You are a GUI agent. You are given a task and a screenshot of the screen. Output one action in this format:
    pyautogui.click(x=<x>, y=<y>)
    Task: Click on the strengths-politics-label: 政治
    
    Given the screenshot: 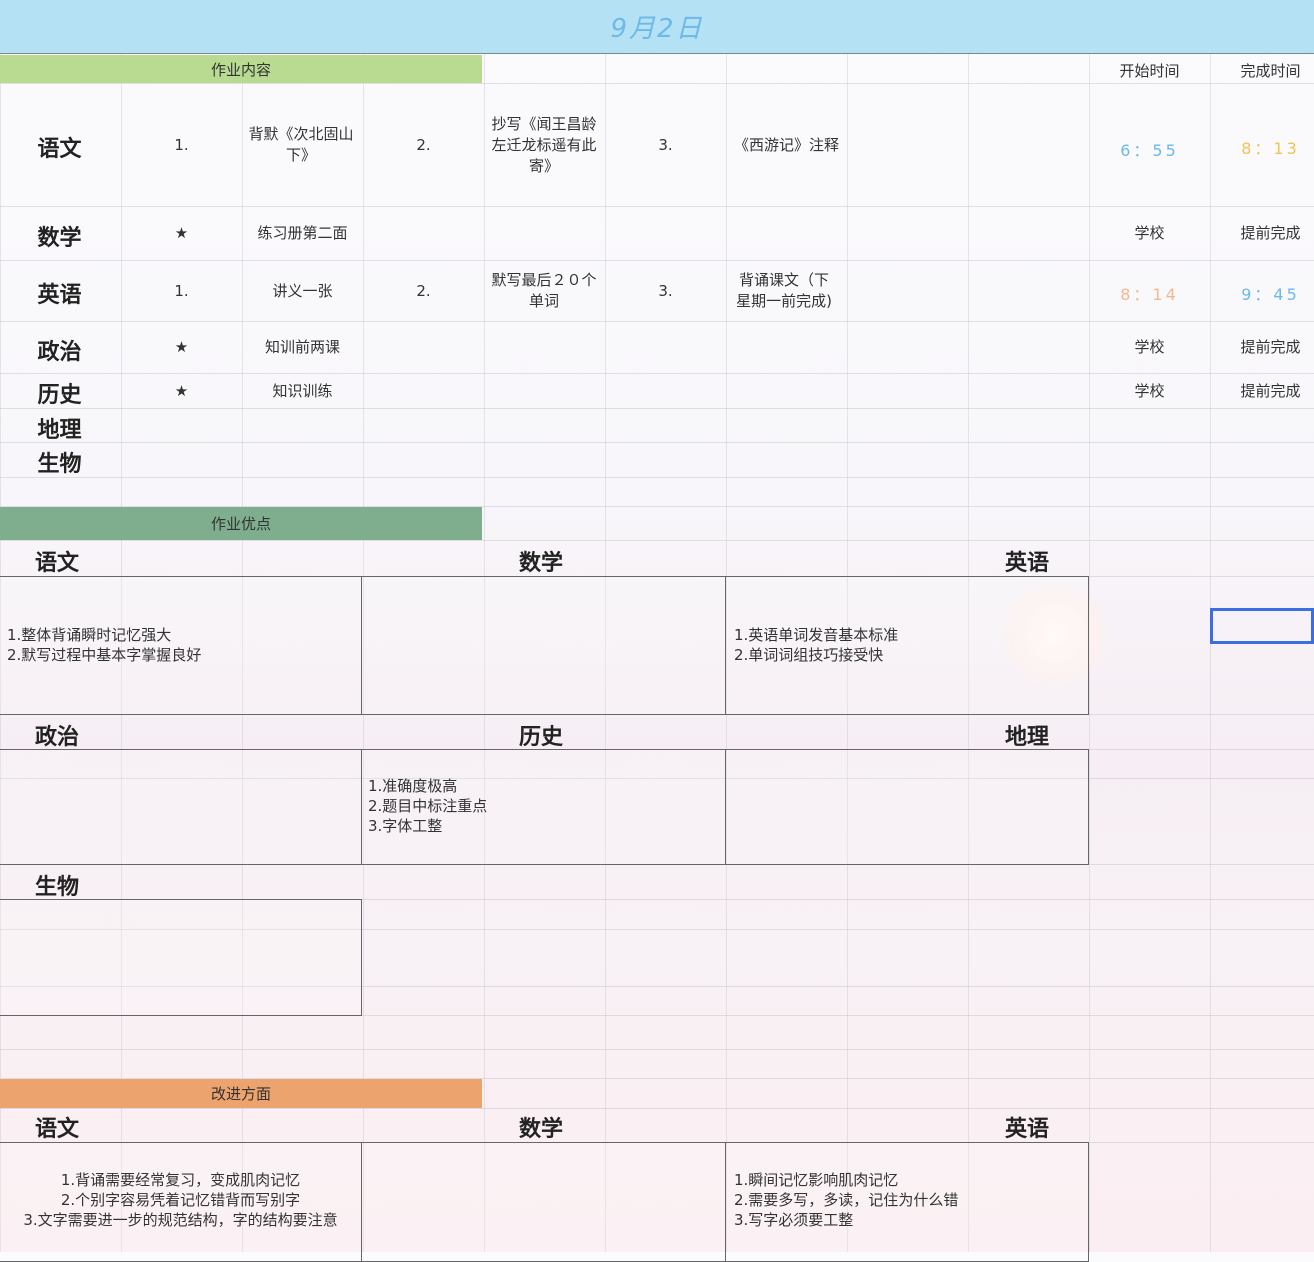 What is the action you would take?
    pyautogui.click(x=57, y=735)
    